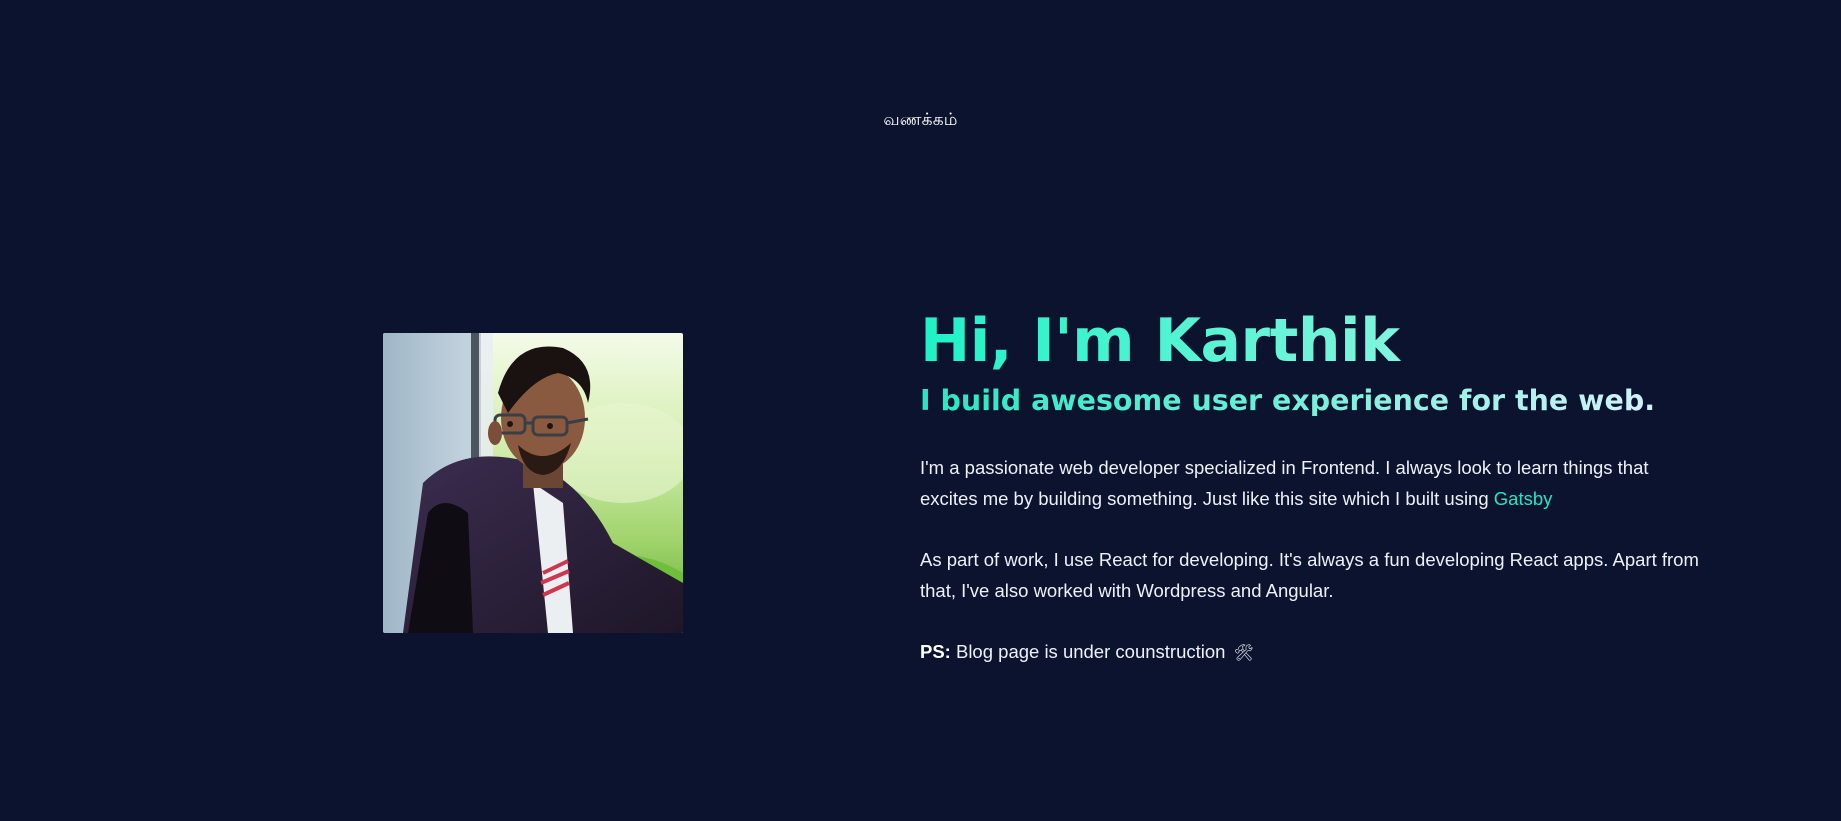 This screenshot has height=821, width=1841. I want to click on ps-label: PS:, so click(935, 651).